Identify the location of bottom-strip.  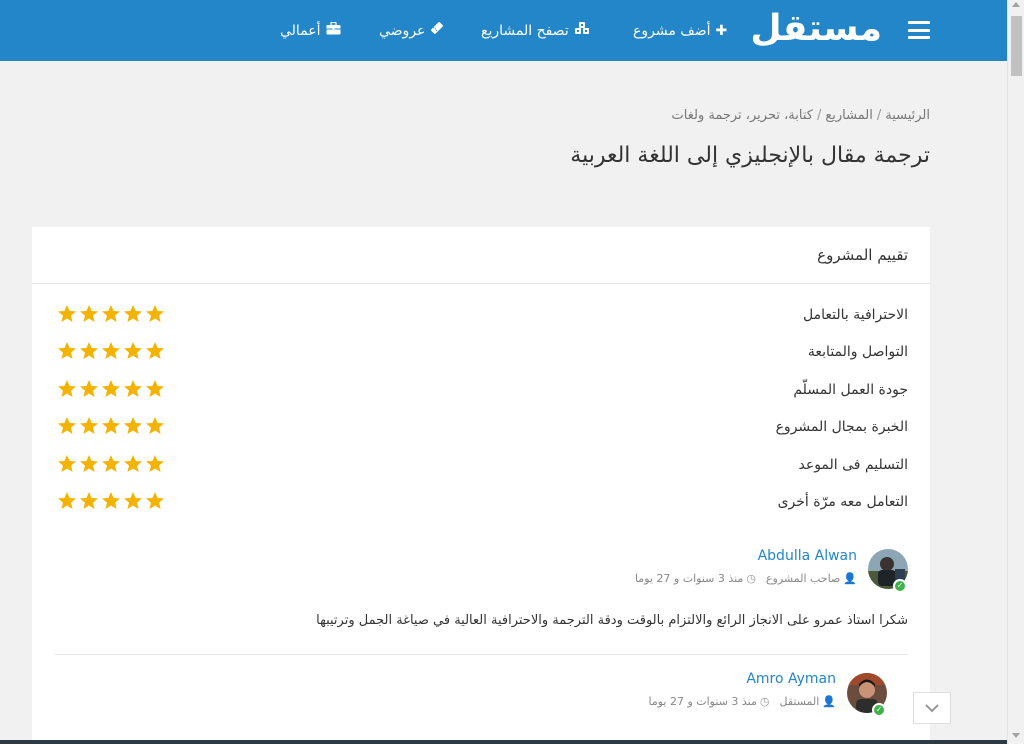
(503, 742).